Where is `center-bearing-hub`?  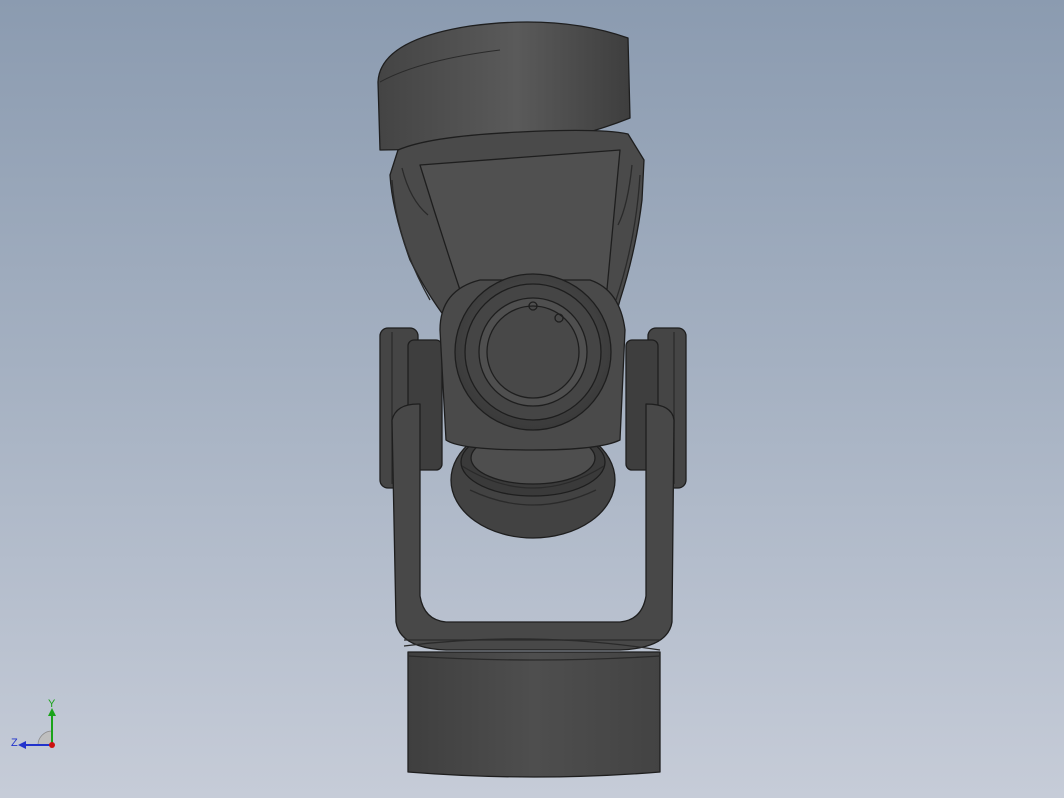
center-bearing-hub is located at coordinates (533, 352).